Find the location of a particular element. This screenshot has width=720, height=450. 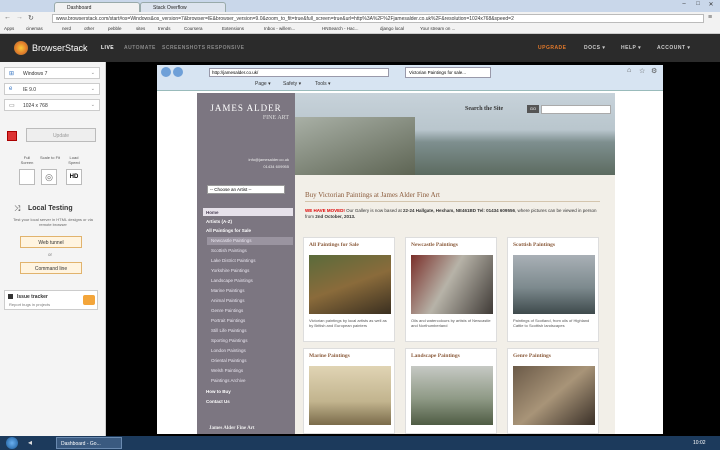

nav-home: Home is located at coordinates (212, 212).